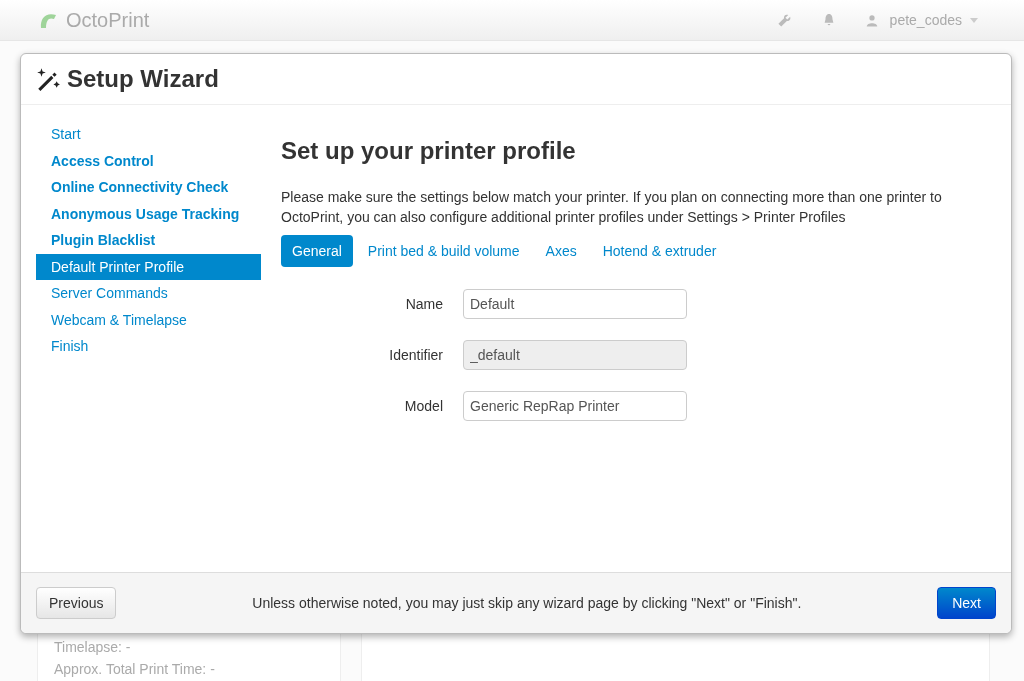 The width and height of the screenshot is (1024, 681). I want to click on input-field: Default, so click(575, 304).